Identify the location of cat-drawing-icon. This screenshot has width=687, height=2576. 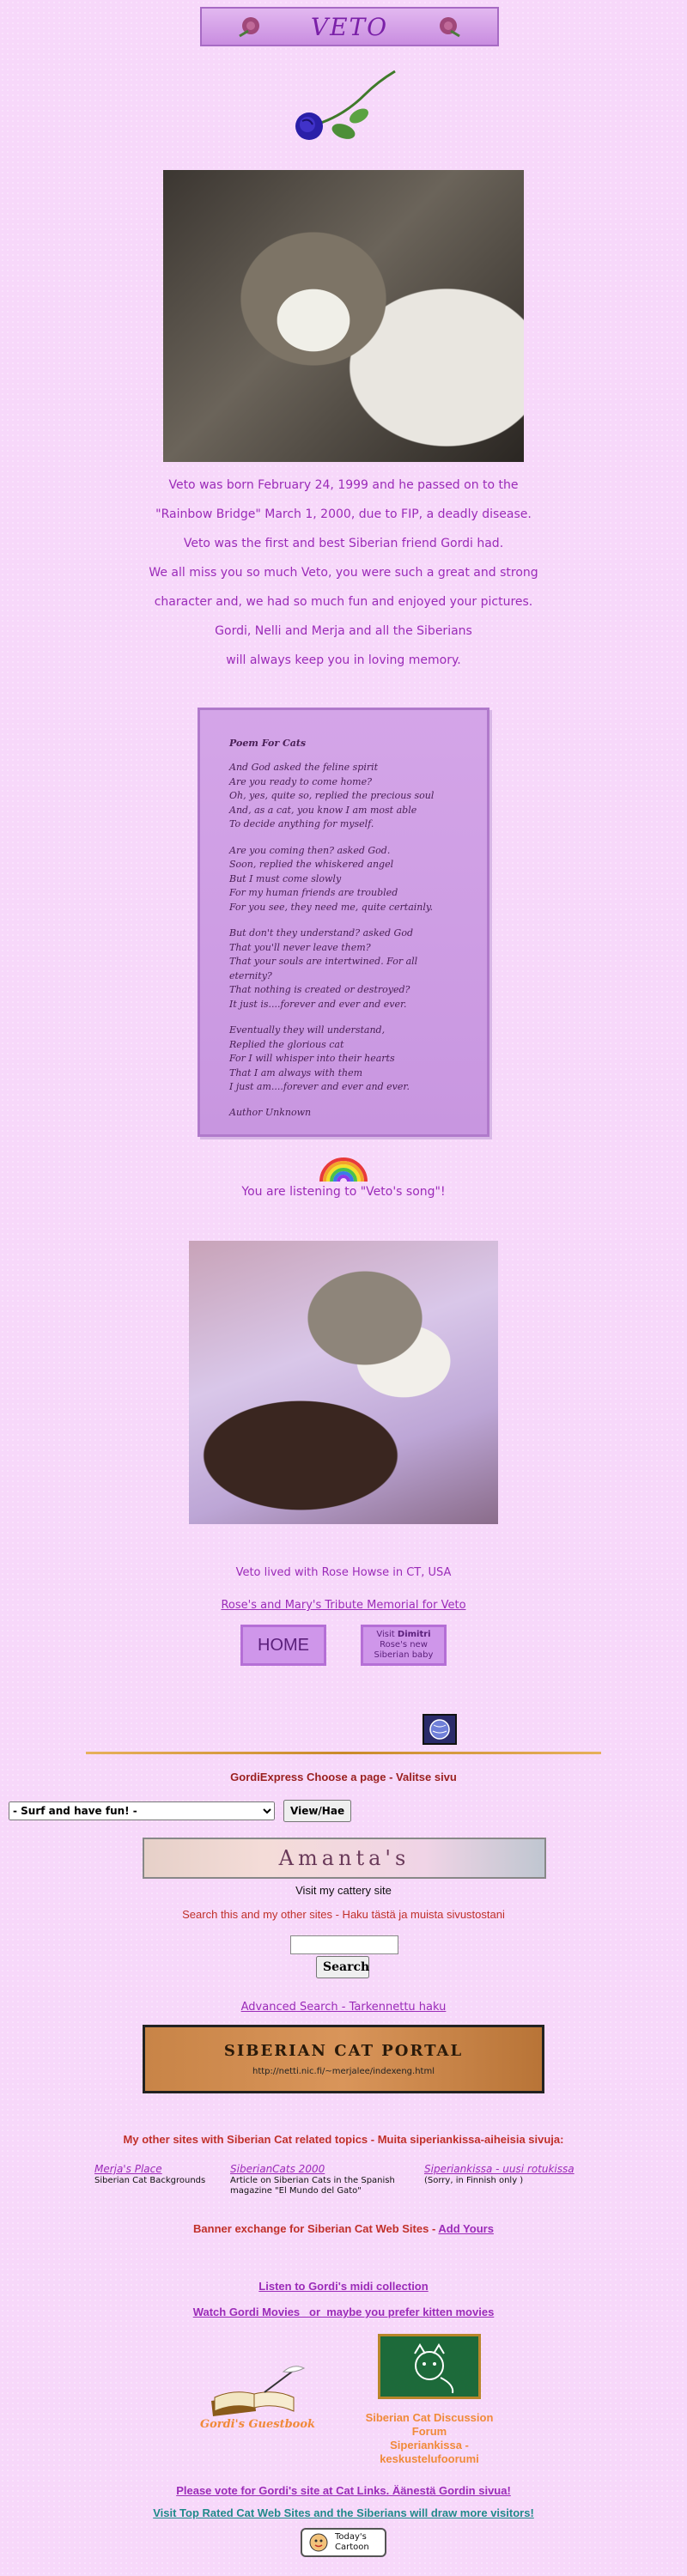
(434, 2368).